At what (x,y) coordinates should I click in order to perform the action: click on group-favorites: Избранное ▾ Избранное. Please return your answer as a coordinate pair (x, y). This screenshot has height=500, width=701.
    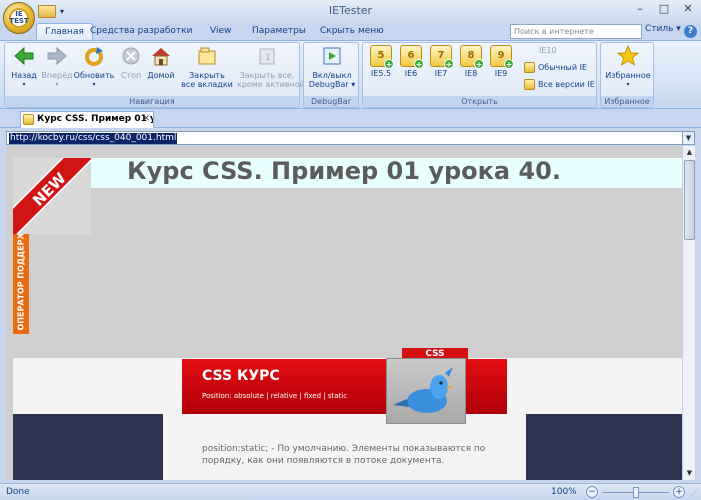
    Looking at the image, I should click on (627, 75).